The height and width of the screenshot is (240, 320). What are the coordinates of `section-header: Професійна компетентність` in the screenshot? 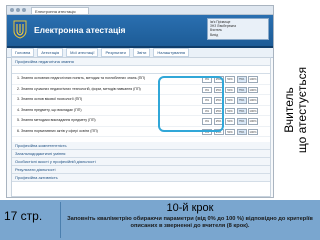 It's located at (141, 146).